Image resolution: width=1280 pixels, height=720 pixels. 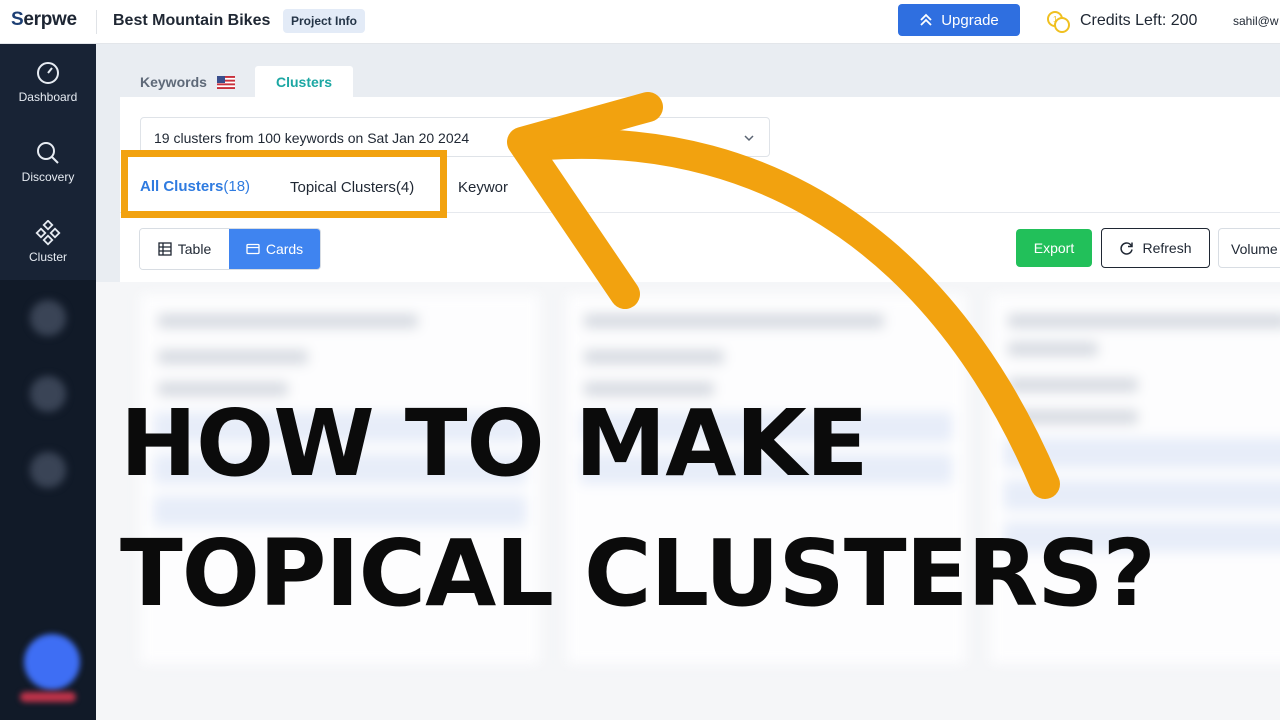 I want to click on view-table-label: Table, so click(x=194, y=249).